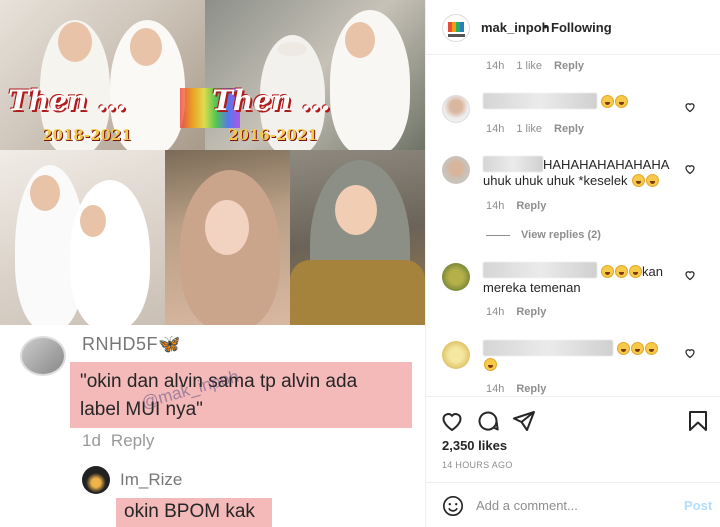  Describe the element at coordinates (43, 356) in the screenshot. I see `tiktok-avatar` at that location.